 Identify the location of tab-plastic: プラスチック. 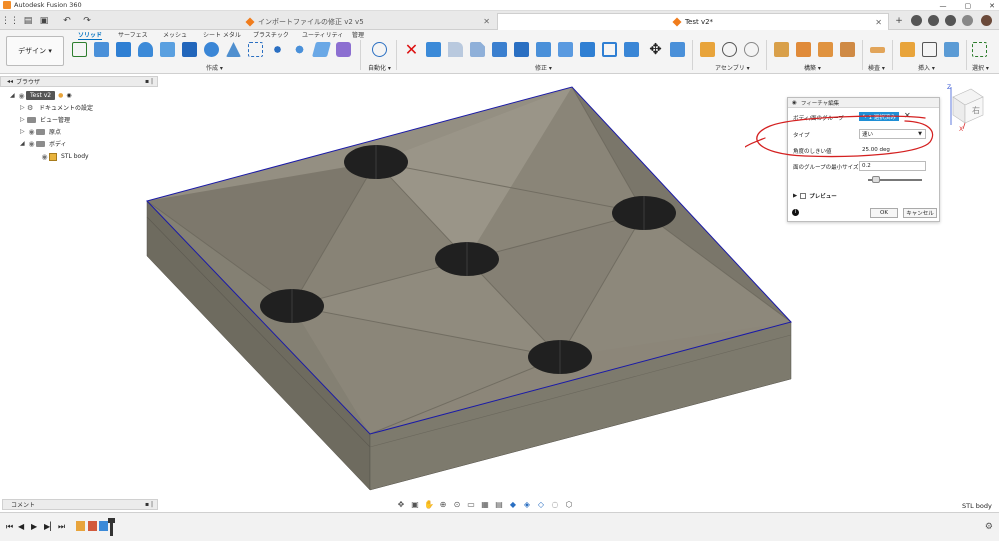
(271, 34).